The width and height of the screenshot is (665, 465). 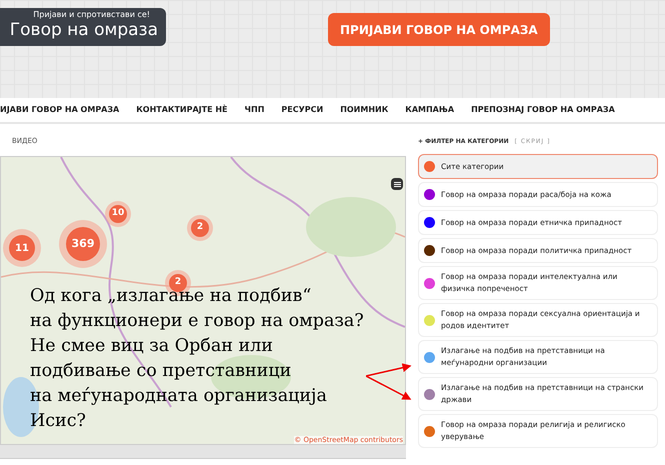 What do you see at coordinates (254, 110) in the screenshot?
I see `nav-link: ЧПП` at bounding box center [254, 110].